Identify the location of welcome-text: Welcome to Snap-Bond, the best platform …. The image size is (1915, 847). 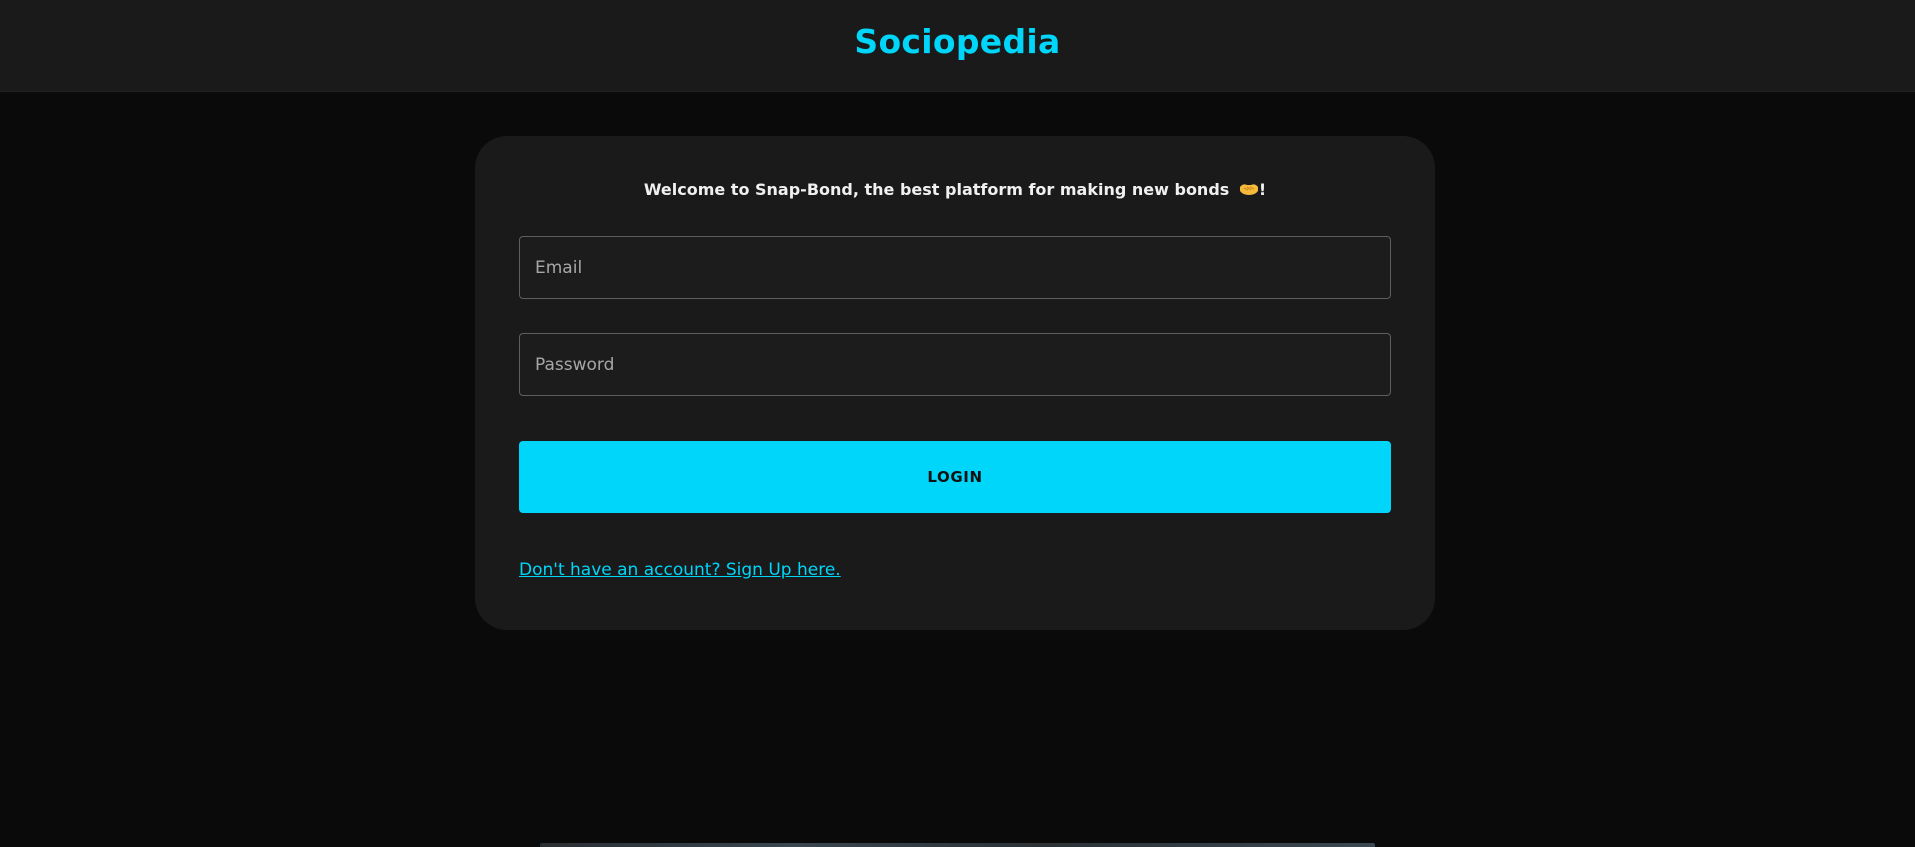
(936, 189).